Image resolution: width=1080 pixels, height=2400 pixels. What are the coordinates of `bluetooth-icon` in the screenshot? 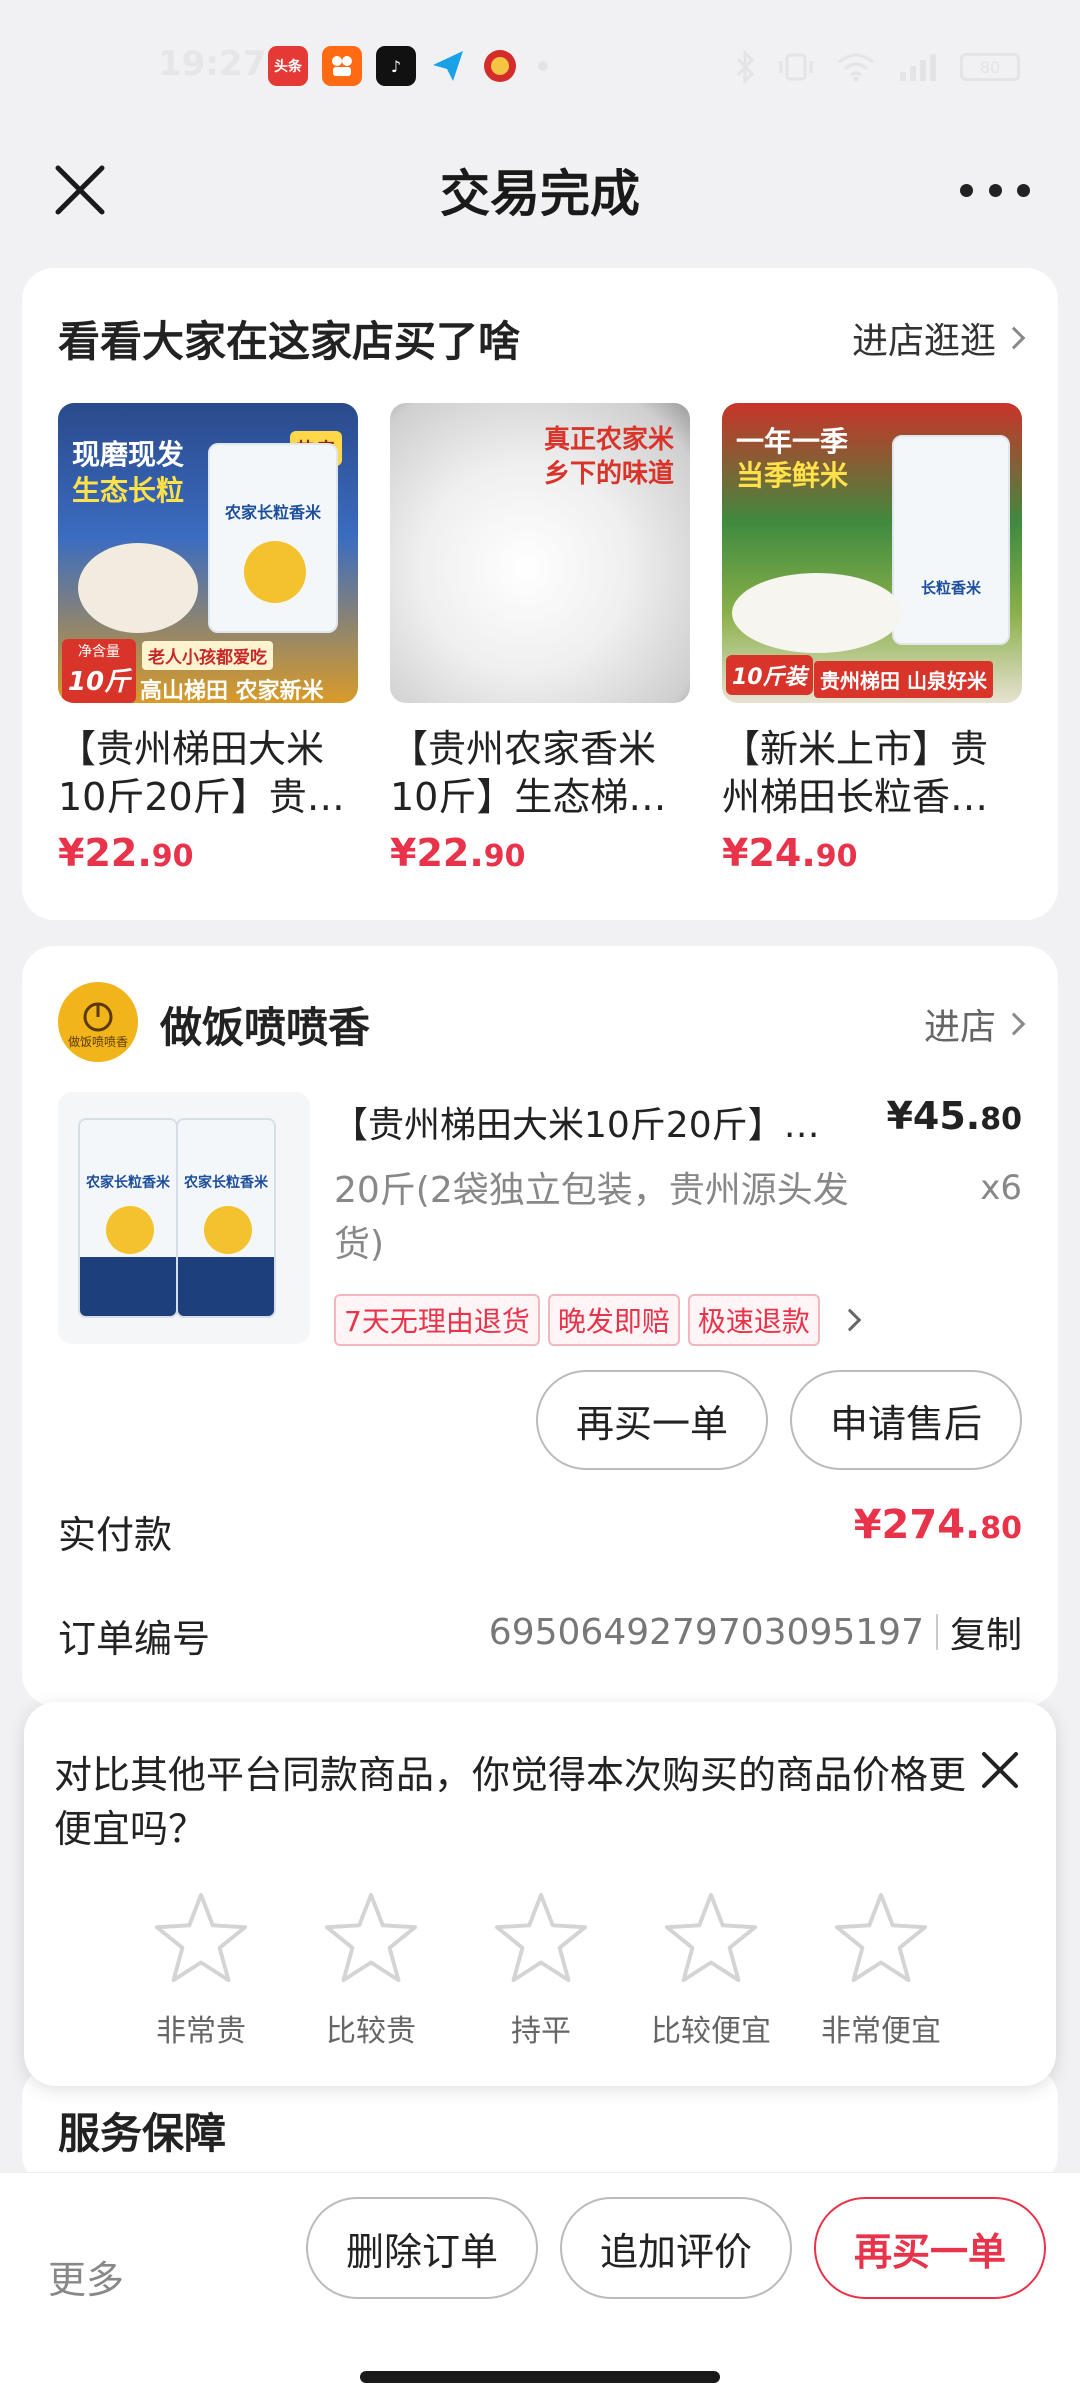 It's located at (745, 67).